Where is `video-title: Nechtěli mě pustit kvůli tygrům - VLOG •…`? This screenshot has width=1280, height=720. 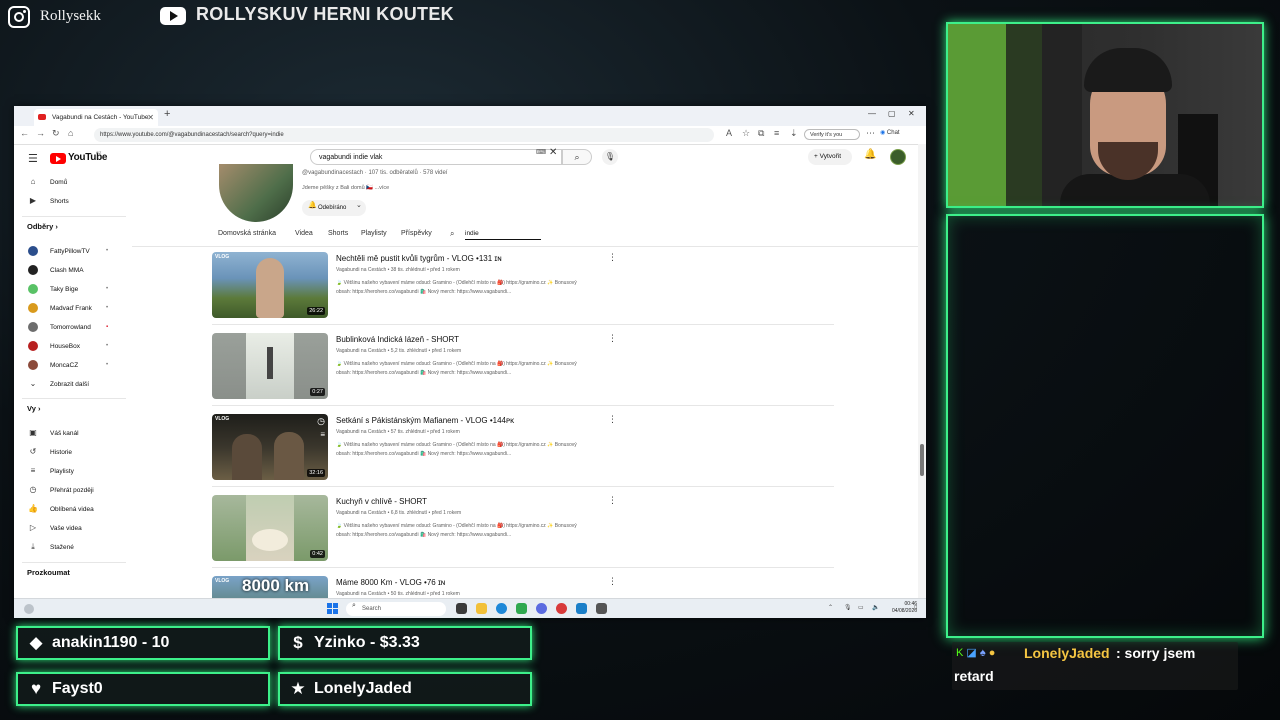
video-title: Nechtěli mě pustit kvůli tygrům - VLOG •… is located at coordinates (419, 258).